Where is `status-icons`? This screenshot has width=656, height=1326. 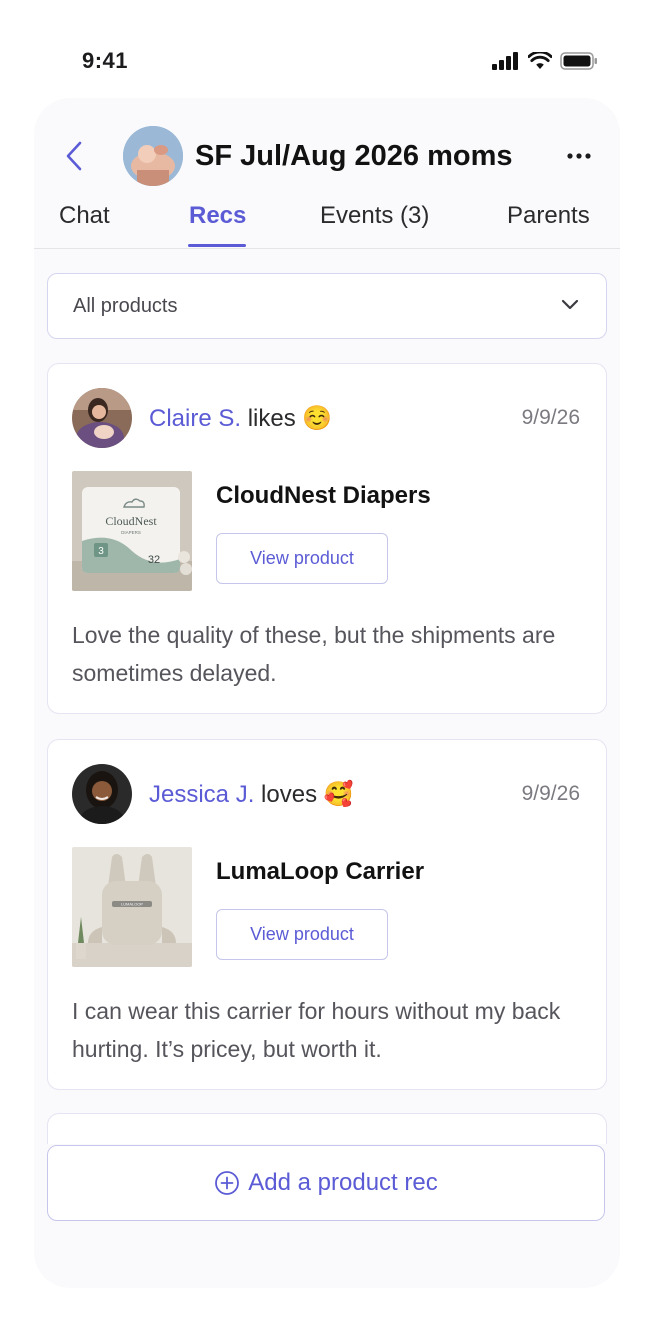
status-icons is located at coordinates (545, 61).